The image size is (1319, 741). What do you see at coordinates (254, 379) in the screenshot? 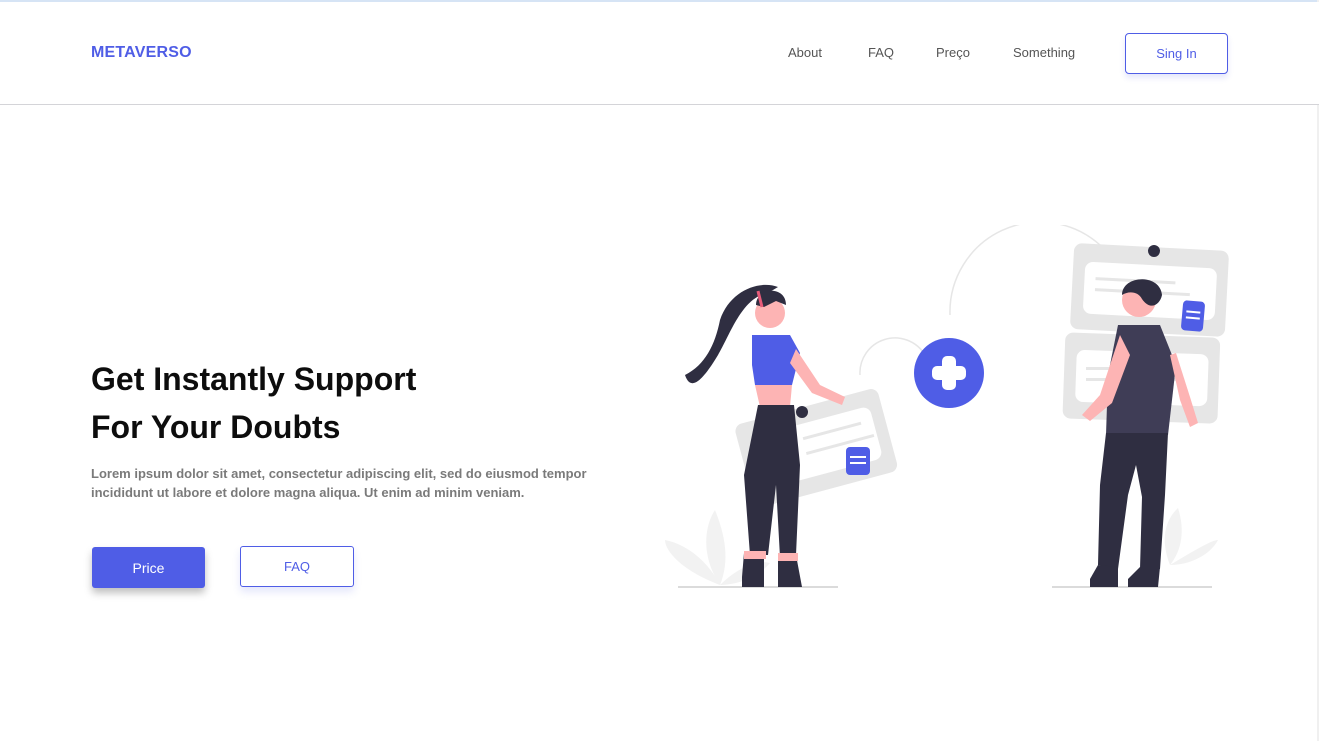
I see `hero-title-line-1: Get Instantly Support` at bounding box center [254, 379].